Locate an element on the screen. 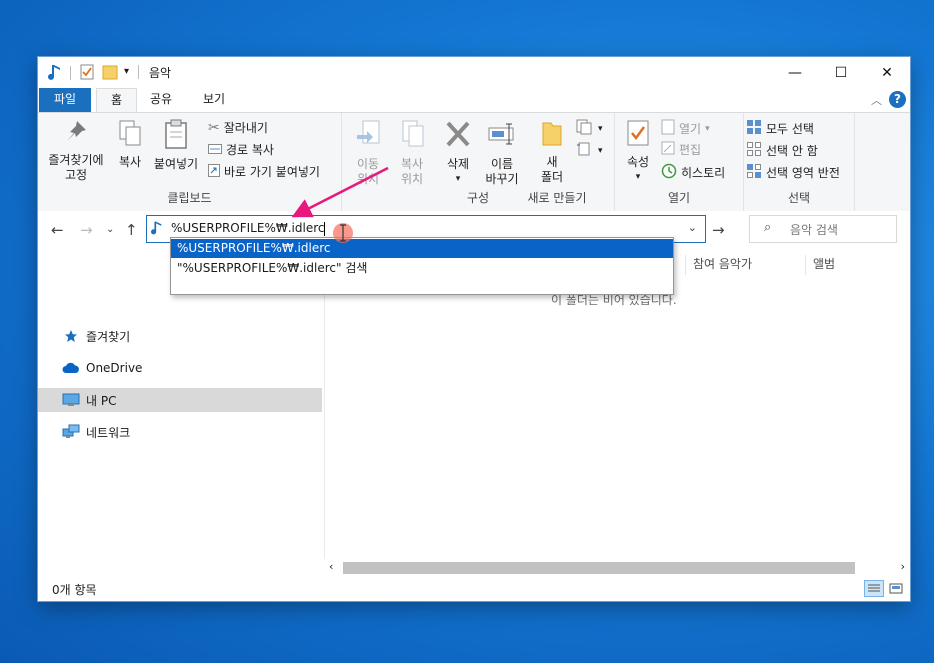  window-title: 음악 is located at coordinates (160, 73).